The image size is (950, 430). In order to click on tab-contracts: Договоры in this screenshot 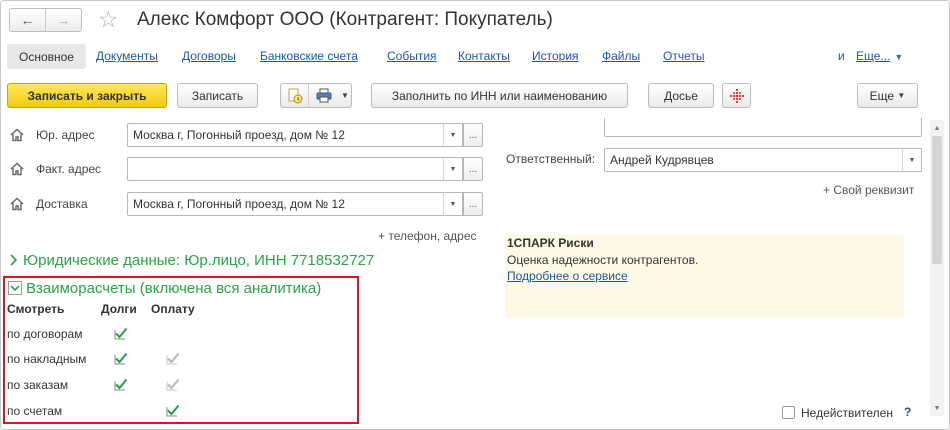, I will do `click(209, 56)`.